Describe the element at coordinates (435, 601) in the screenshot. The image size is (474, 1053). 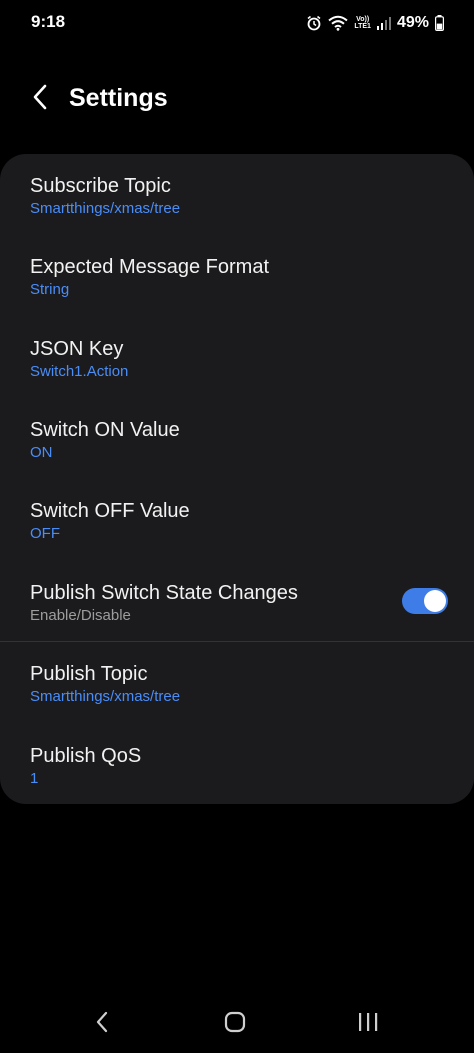
I see `toggle-knob` at that location.